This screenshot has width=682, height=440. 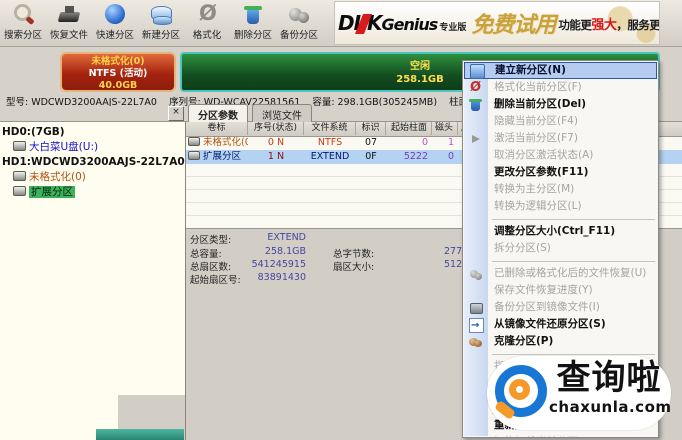 I want to click on context-menu-item: 隐藏当前分区(F4), so click(x=560, y=121).